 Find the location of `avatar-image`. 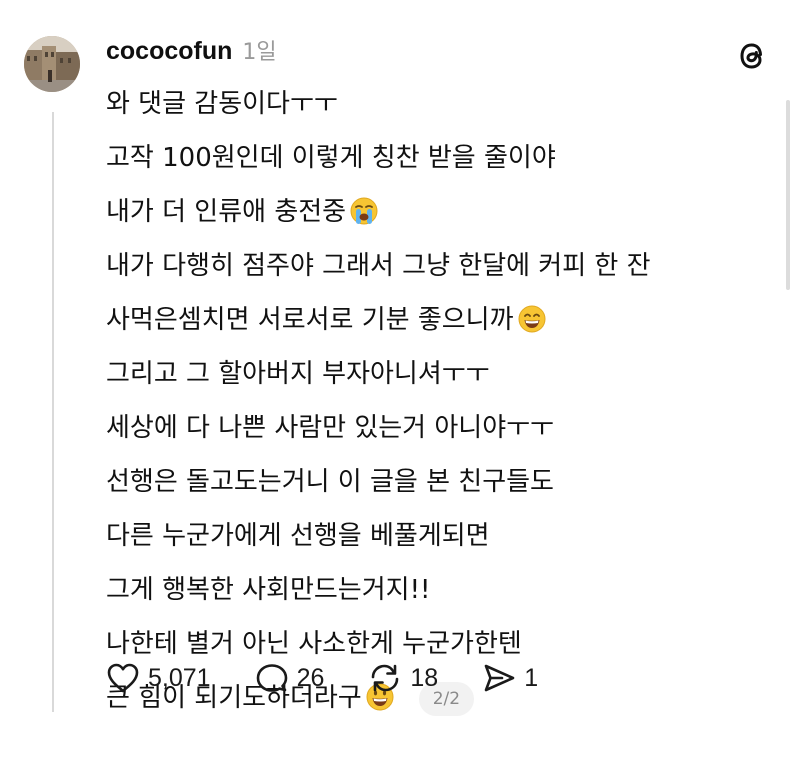

avatar-image is located at coordinates (52, 64).